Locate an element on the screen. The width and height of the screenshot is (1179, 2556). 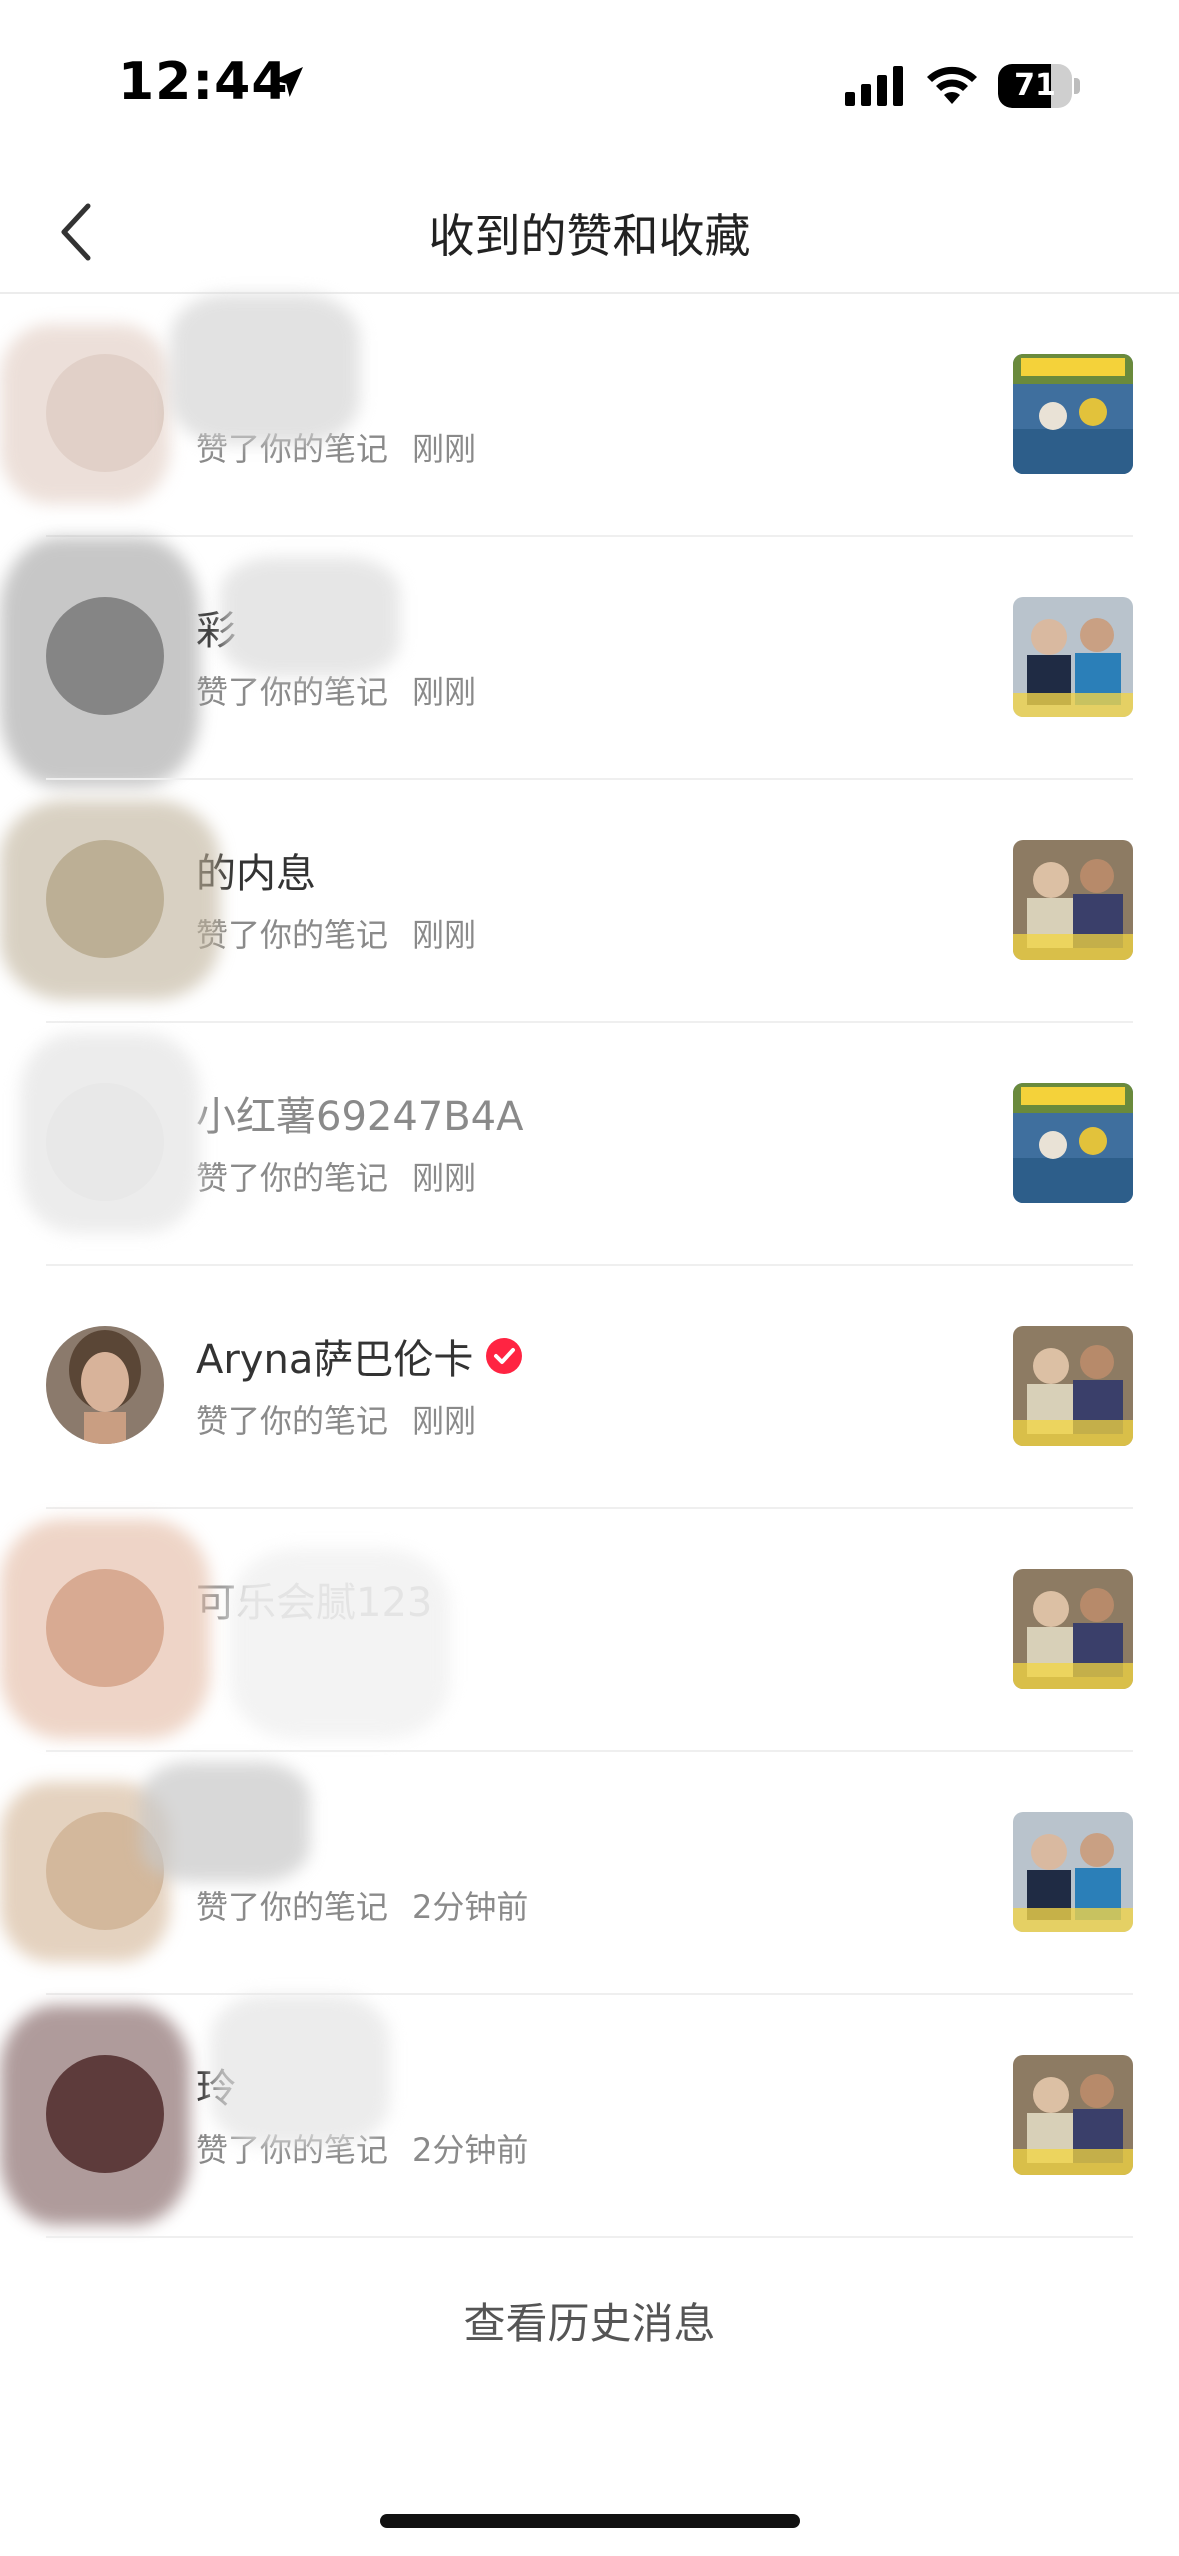
battery-indicator: 71 is located at coordinates (1039, 86).